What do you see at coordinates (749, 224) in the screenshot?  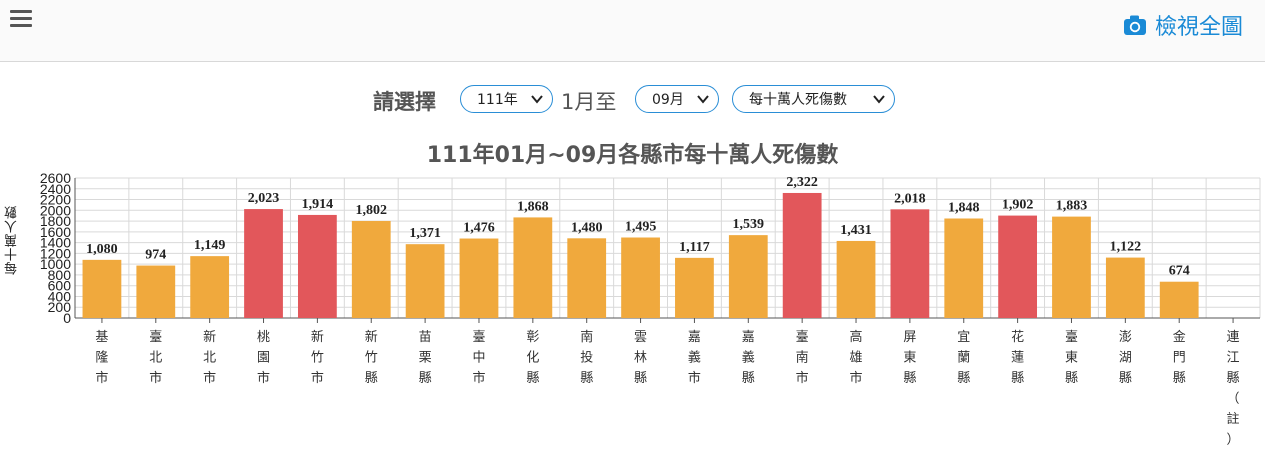 I see `data-label: 1,539` at bounding box center [749, 224].